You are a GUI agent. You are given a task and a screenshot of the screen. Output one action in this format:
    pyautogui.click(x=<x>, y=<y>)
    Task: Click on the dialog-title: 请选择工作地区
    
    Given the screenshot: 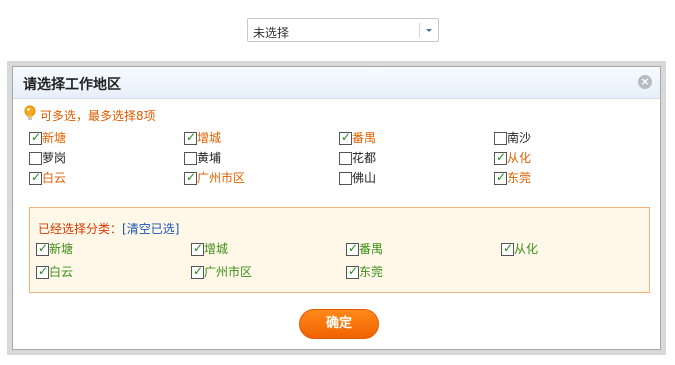 What is the action you would take?
    pyautogui.click(x=72, y=85)
    